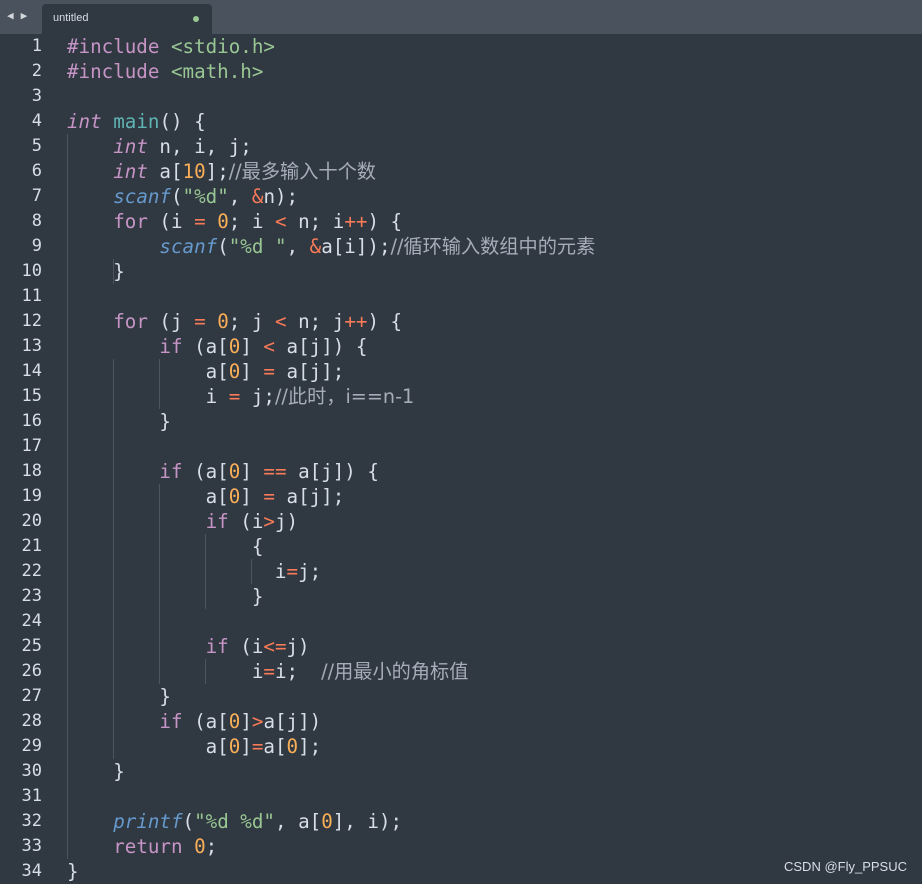 This screenshot has height=884, width=922. I want to click on line-number: 15, so click(31, 396).